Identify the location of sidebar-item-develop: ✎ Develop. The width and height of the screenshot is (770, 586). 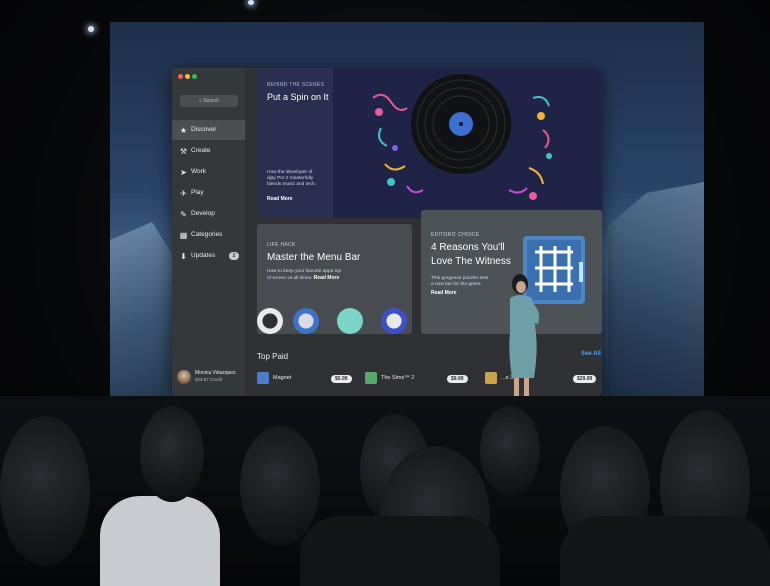
(208, 214).